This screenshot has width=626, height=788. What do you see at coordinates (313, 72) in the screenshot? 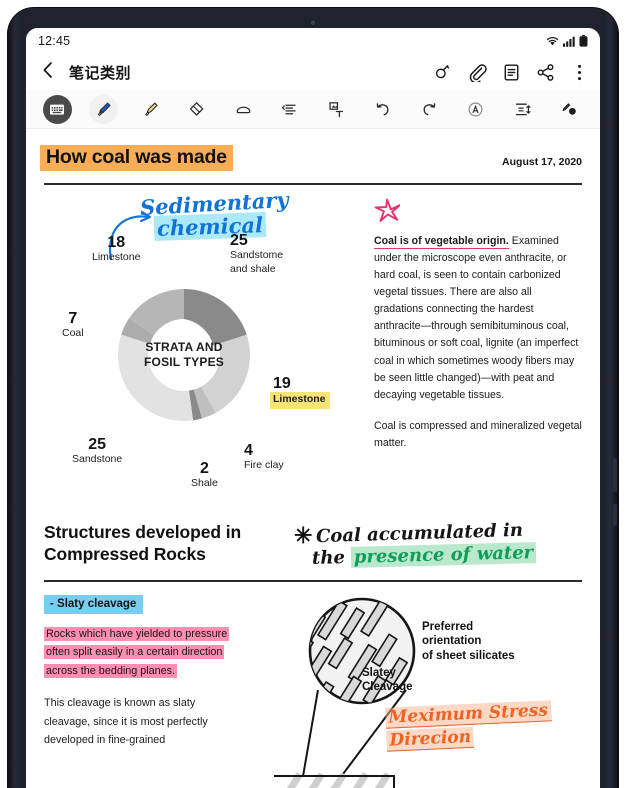
I see `app-bar: 笔记类别` at bounding box center [313, 72].